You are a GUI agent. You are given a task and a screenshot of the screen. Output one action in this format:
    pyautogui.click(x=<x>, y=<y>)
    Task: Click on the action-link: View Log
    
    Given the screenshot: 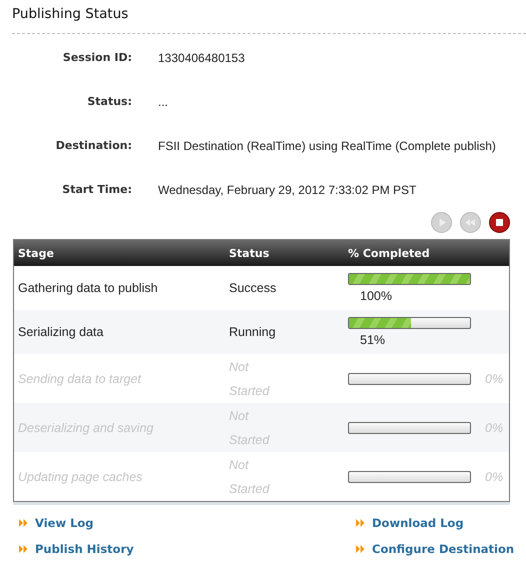 What is the action you would take?
    pyautogui.click(x=56, y=523)
    